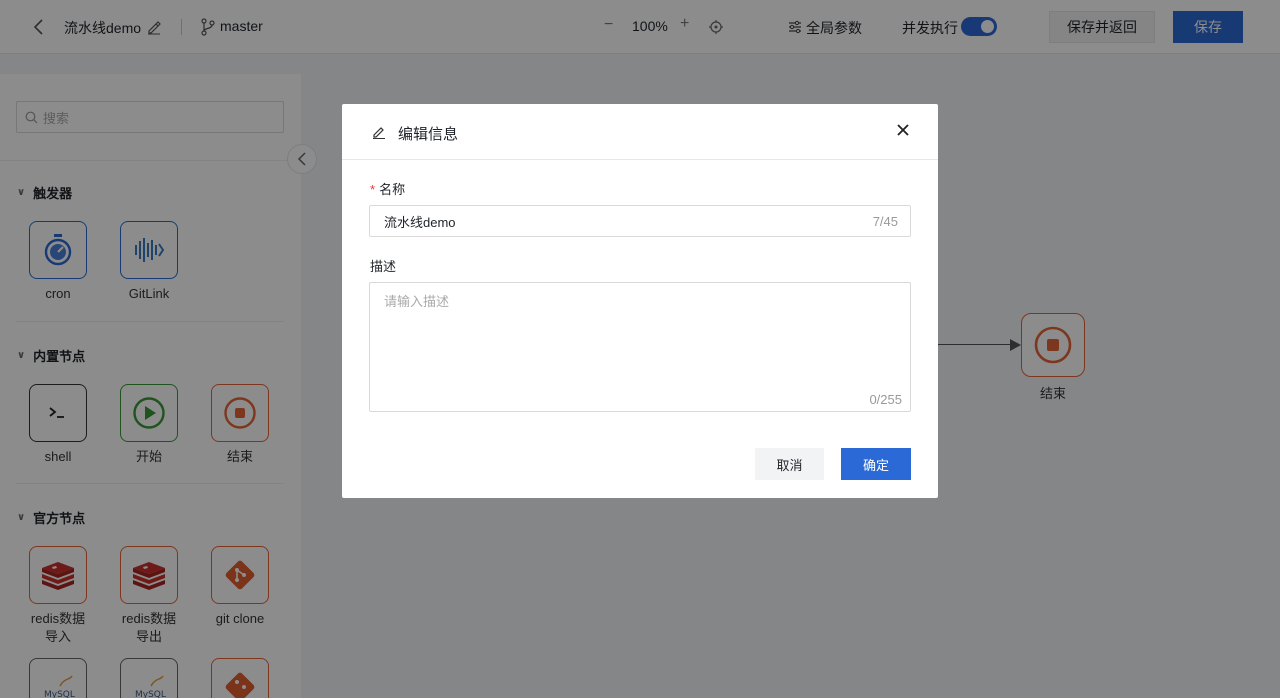  Describe the element at coordinates (379, 133) in the screenshot. I see `edit-icon` at that location.